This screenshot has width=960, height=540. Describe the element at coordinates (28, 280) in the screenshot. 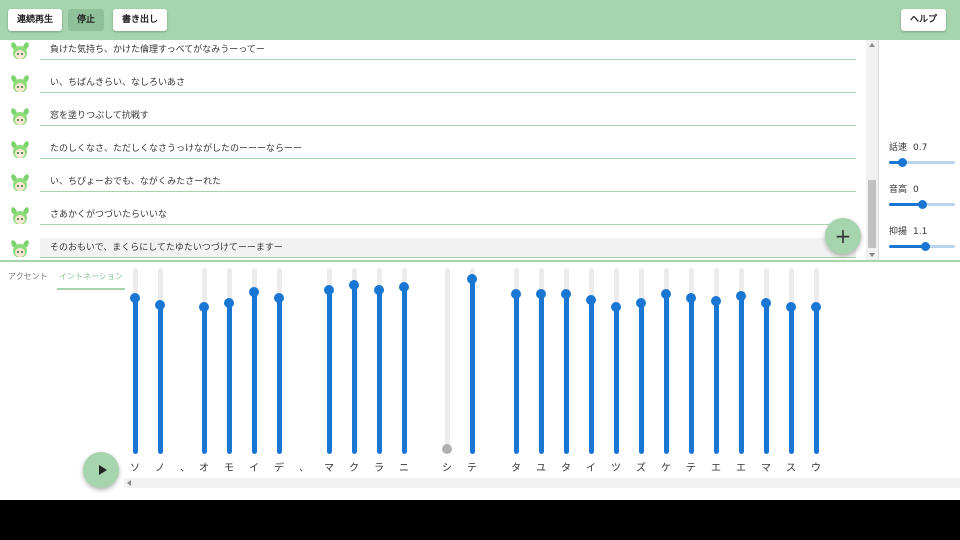

I see `tab-accent: アクセント` at that location.